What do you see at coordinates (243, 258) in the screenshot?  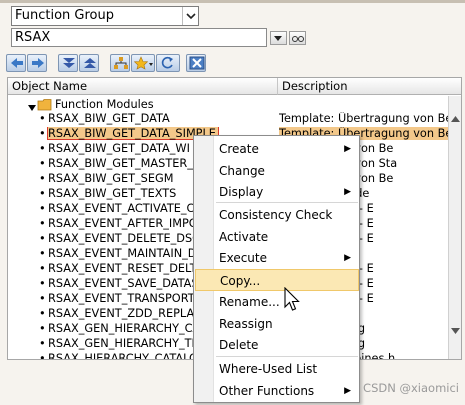 I see `menu-item-label: Execute` at bounding box center [243, 258].